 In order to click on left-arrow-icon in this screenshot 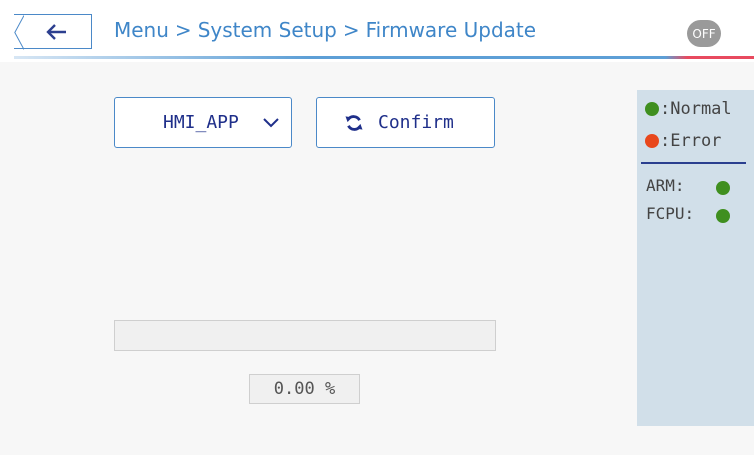, I will do `click(56, 32)`.